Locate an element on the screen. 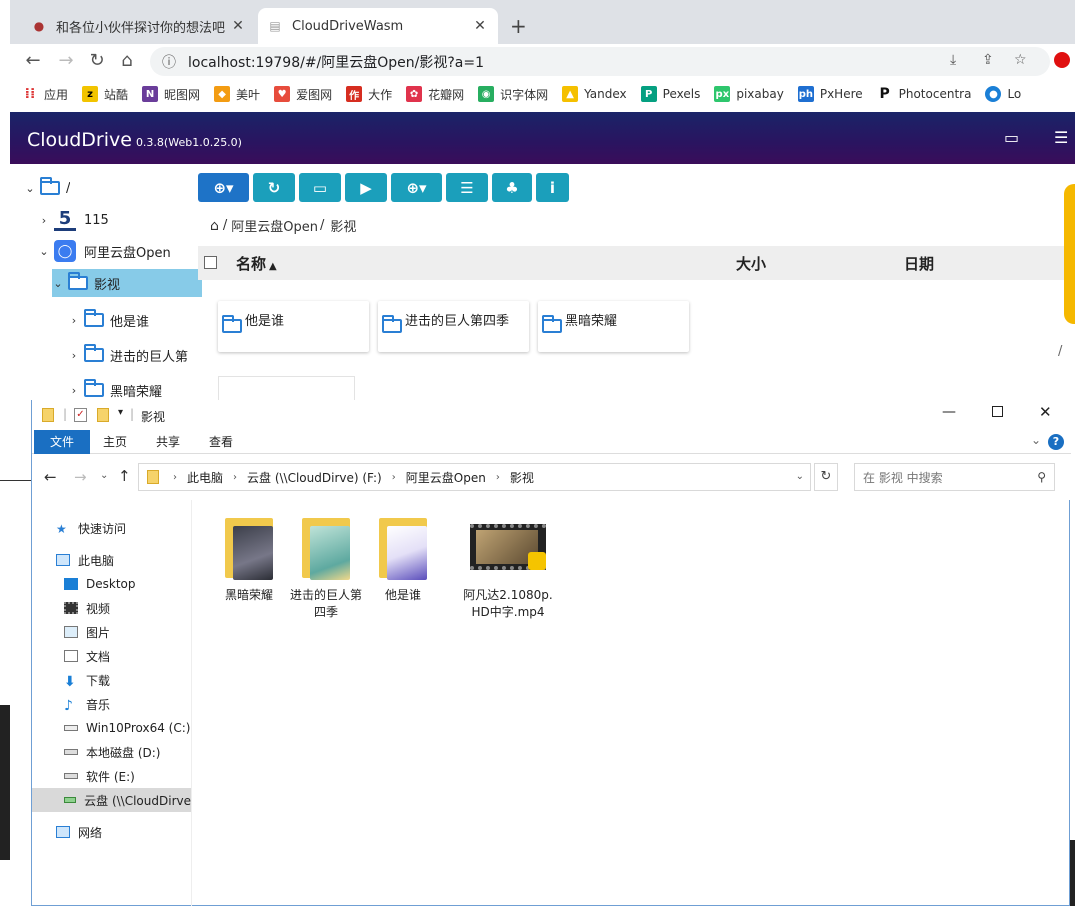 This screenshot has height=906, width=1075. tree-item-root: ⌄ / is located at coordinates (47, 188).